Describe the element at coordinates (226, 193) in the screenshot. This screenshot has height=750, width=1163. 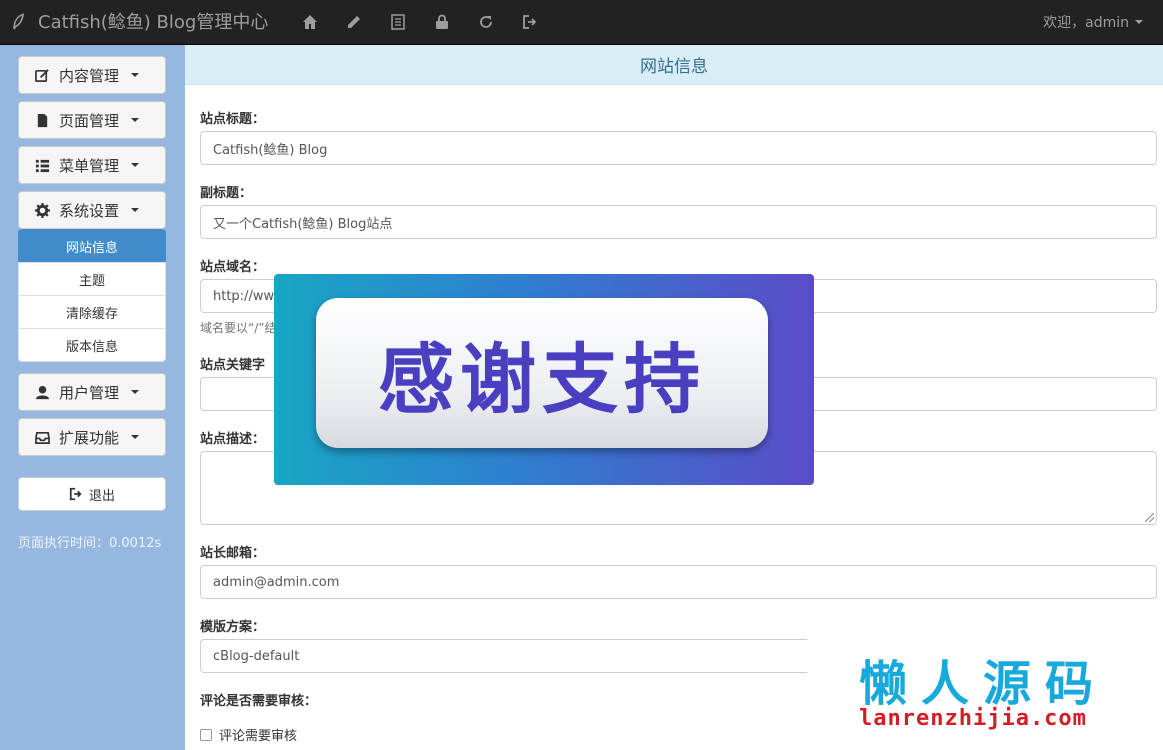
I see `subtitle-label: 副标题：` at that location.